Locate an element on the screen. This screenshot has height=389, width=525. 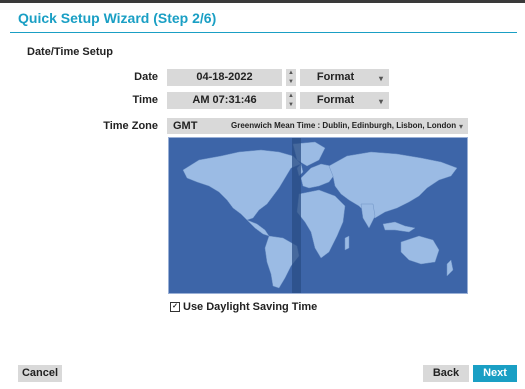
checkbox-checked-icon: ✓ is located at coordinates (175, 307).